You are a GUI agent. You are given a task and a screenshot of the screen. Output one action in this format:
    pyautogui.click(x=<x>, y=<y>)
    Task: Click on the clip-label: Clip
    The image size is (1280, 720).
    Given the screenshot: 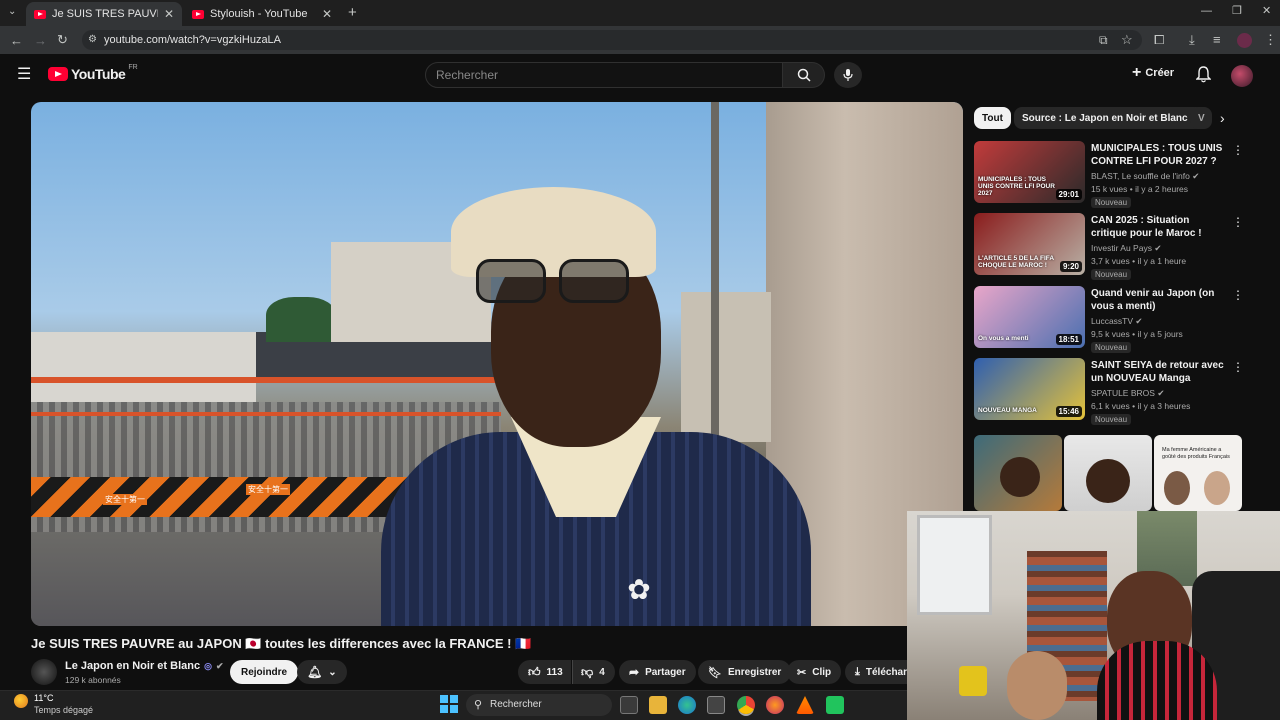 What is the action you would take?
    pyautogui.click(x=822, y=672)
    